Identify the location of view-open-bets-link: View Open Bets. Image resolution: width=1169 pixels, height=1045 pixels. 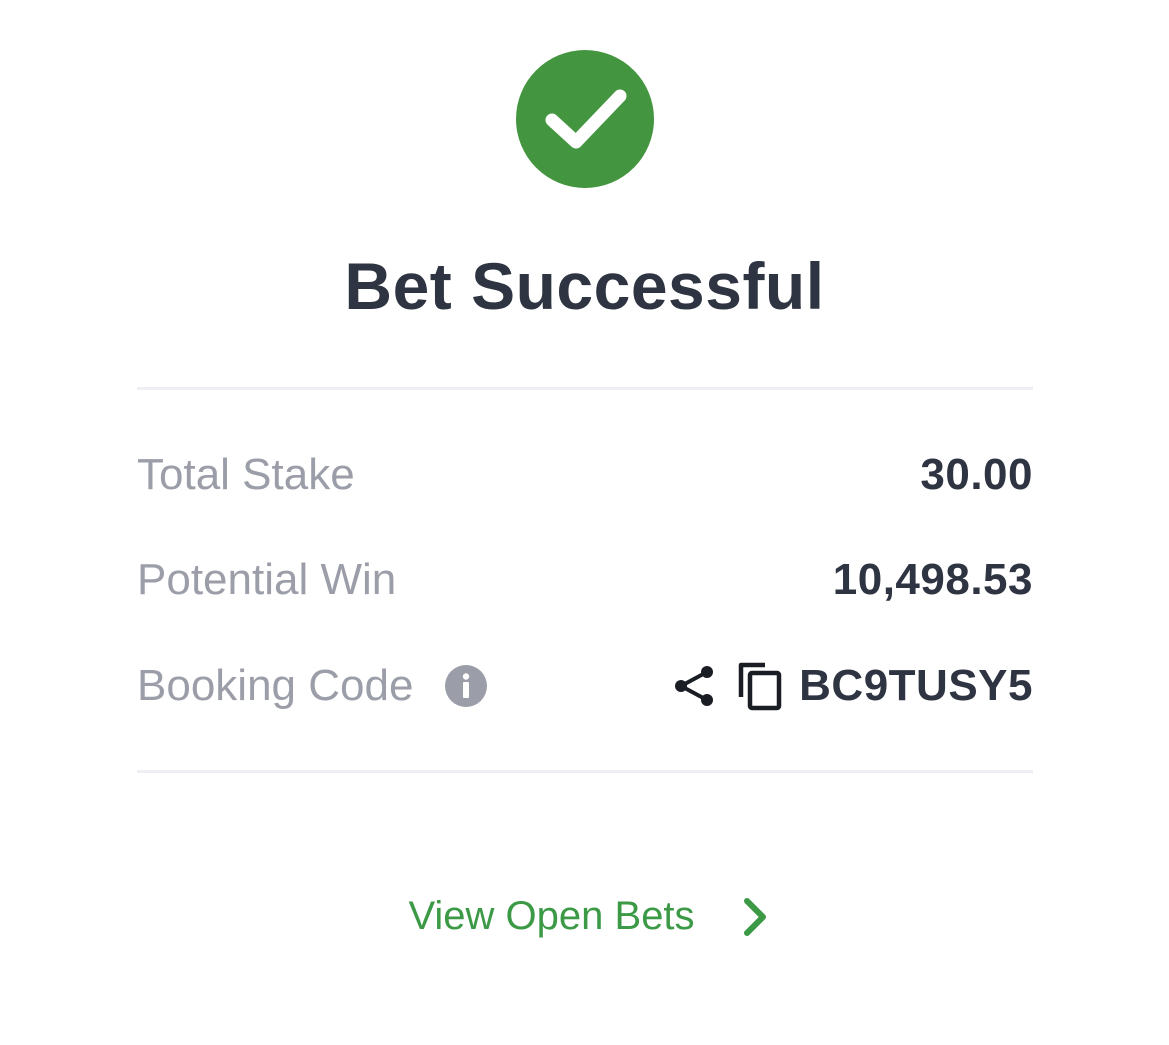
(584, 916).